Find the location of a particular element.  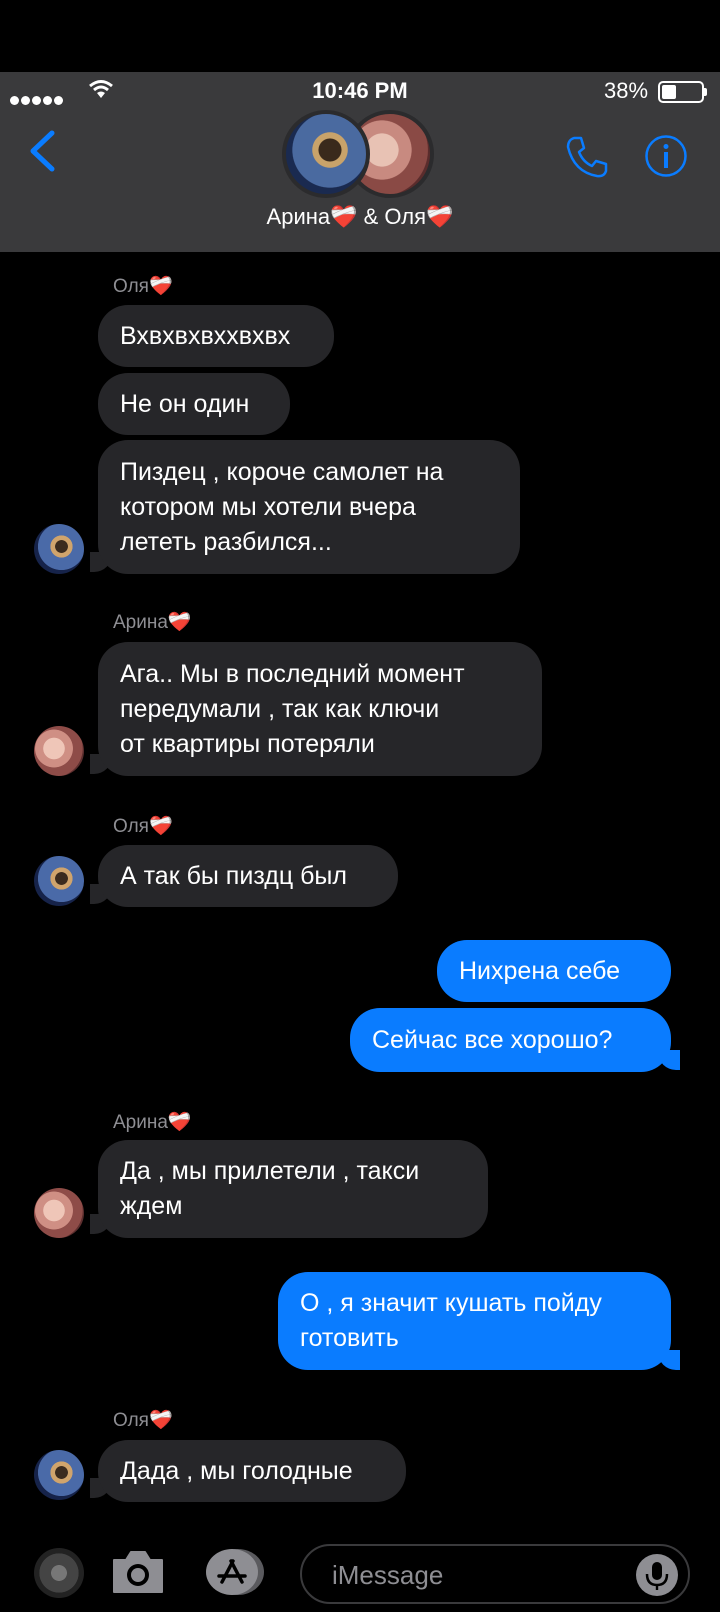

message-input-placeholder: iMessage is located at coordinates (388, 1575).